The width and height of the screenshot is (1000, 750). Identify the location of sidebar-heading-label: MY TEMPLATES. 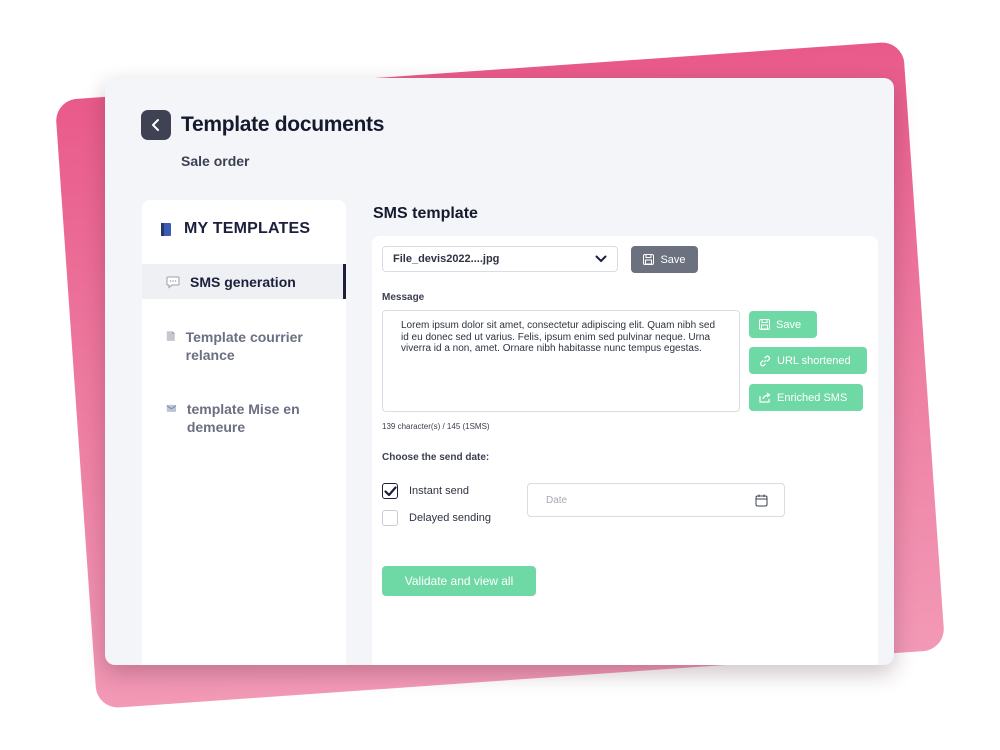
(247, 228).